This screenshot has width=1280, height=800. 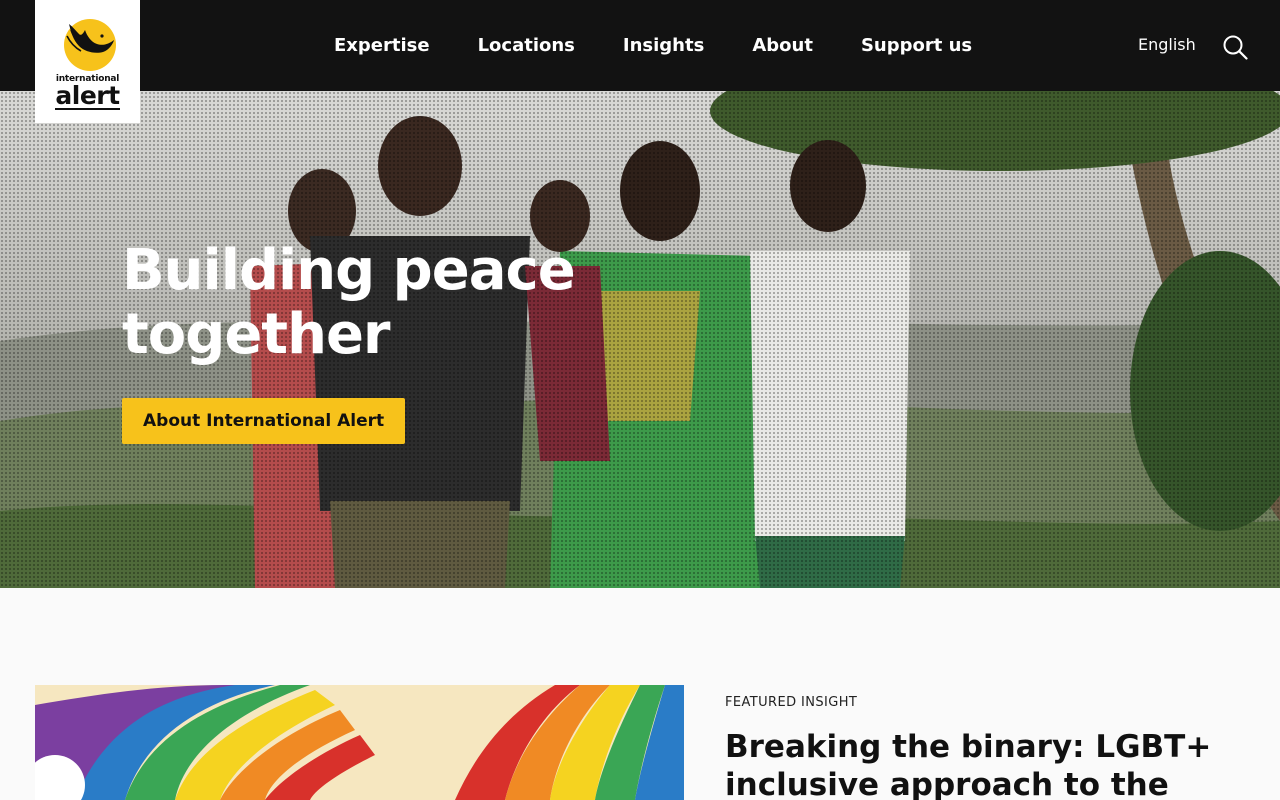 I want to click on nav-item-about: About, so click(x=782, y=45).